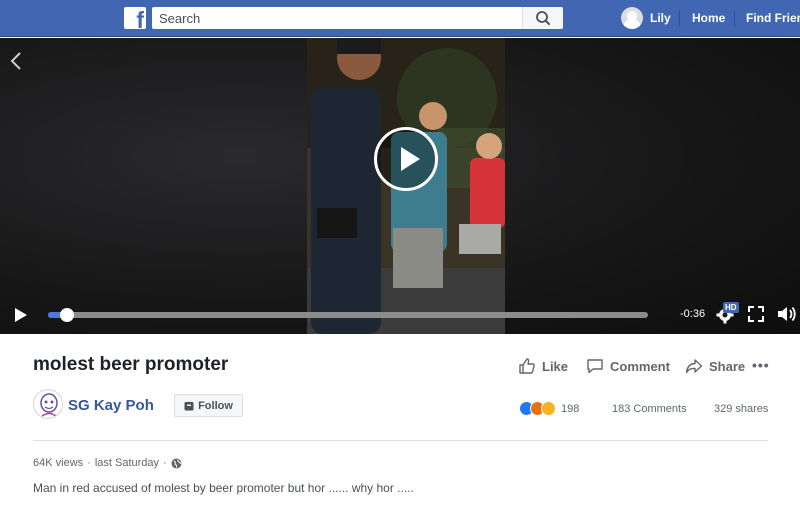 This screenshot has height=505, width=800. I want to click on view-count: 64K views, so click(58, 463).